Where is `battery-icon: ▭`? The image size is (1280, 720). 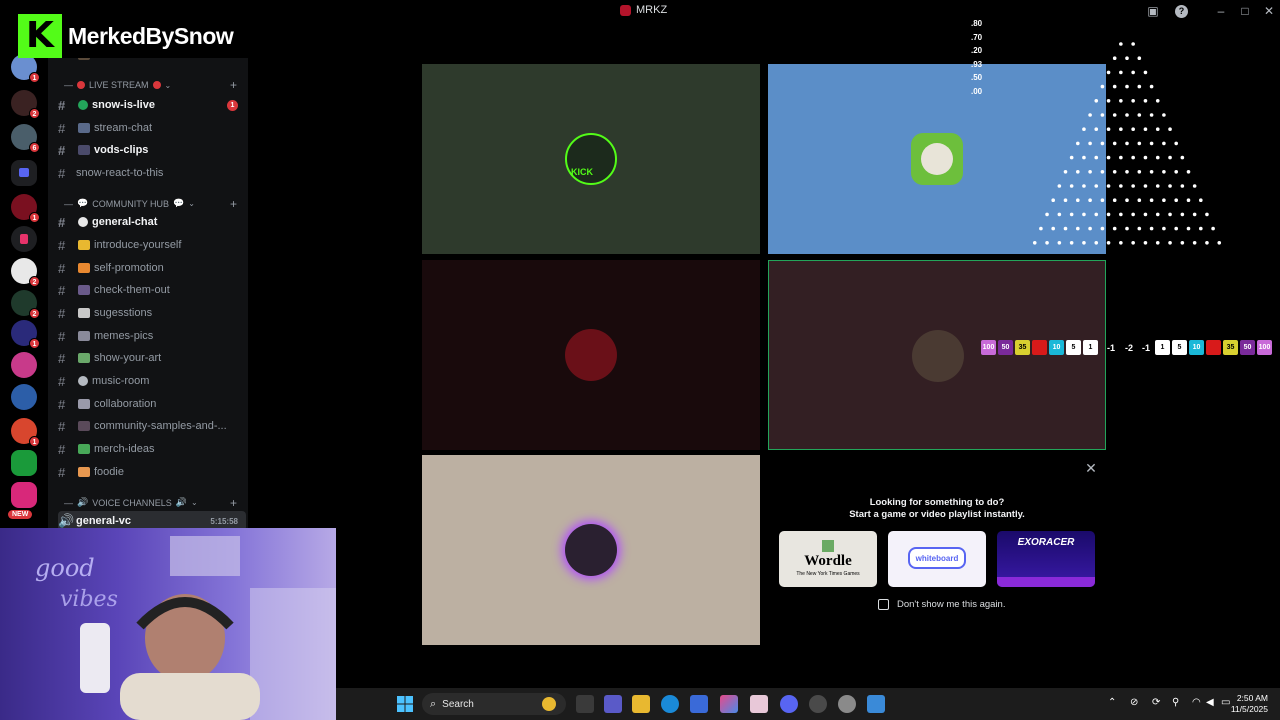
battery-icon: ▭ is located at coordinates (1225, 702).